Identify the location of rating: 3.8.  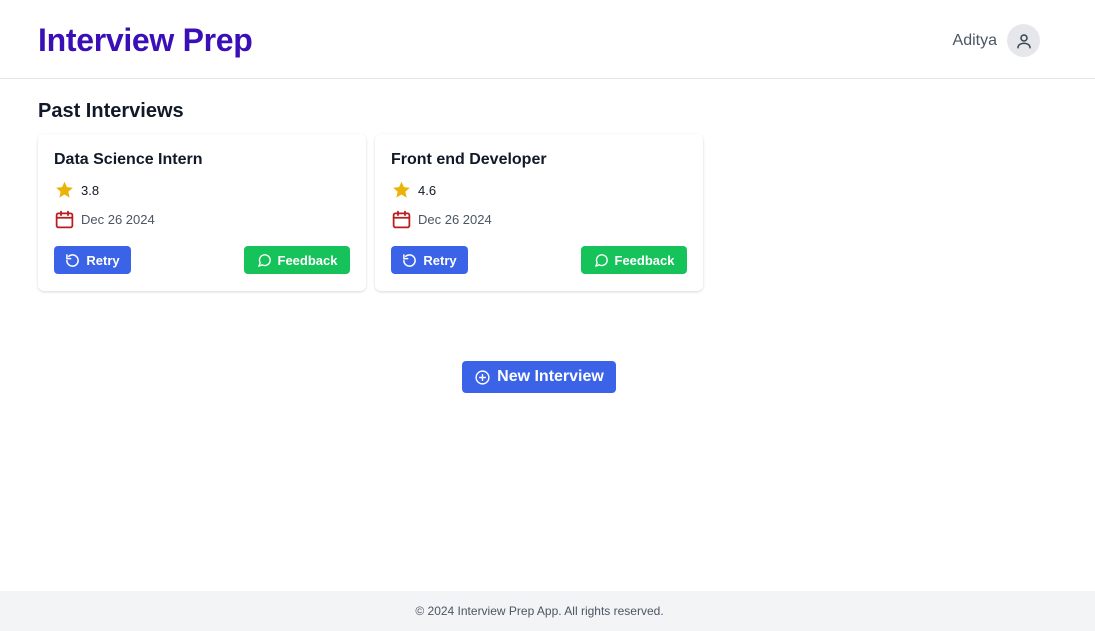
(76, 190).